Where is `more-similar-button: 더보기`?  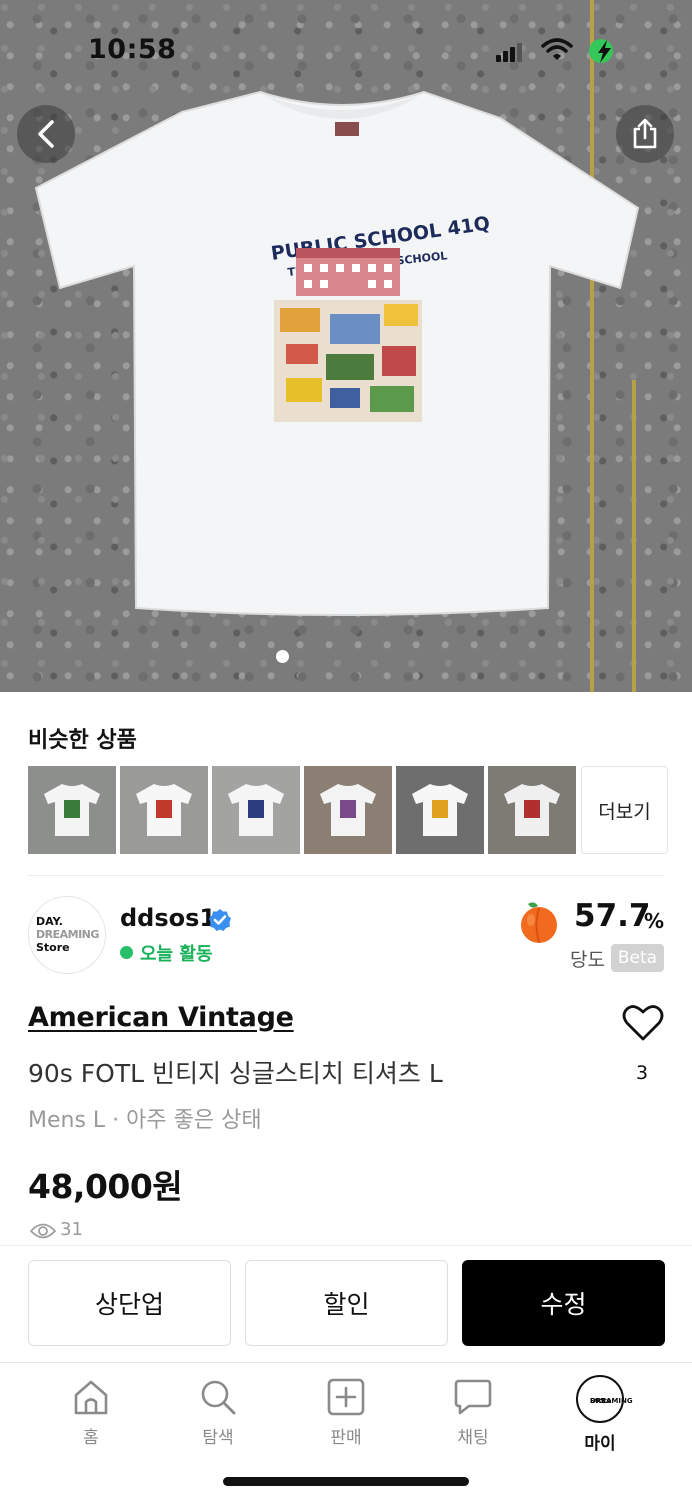
more-similar-button: 더보기 is located at coordinates (624, 810).